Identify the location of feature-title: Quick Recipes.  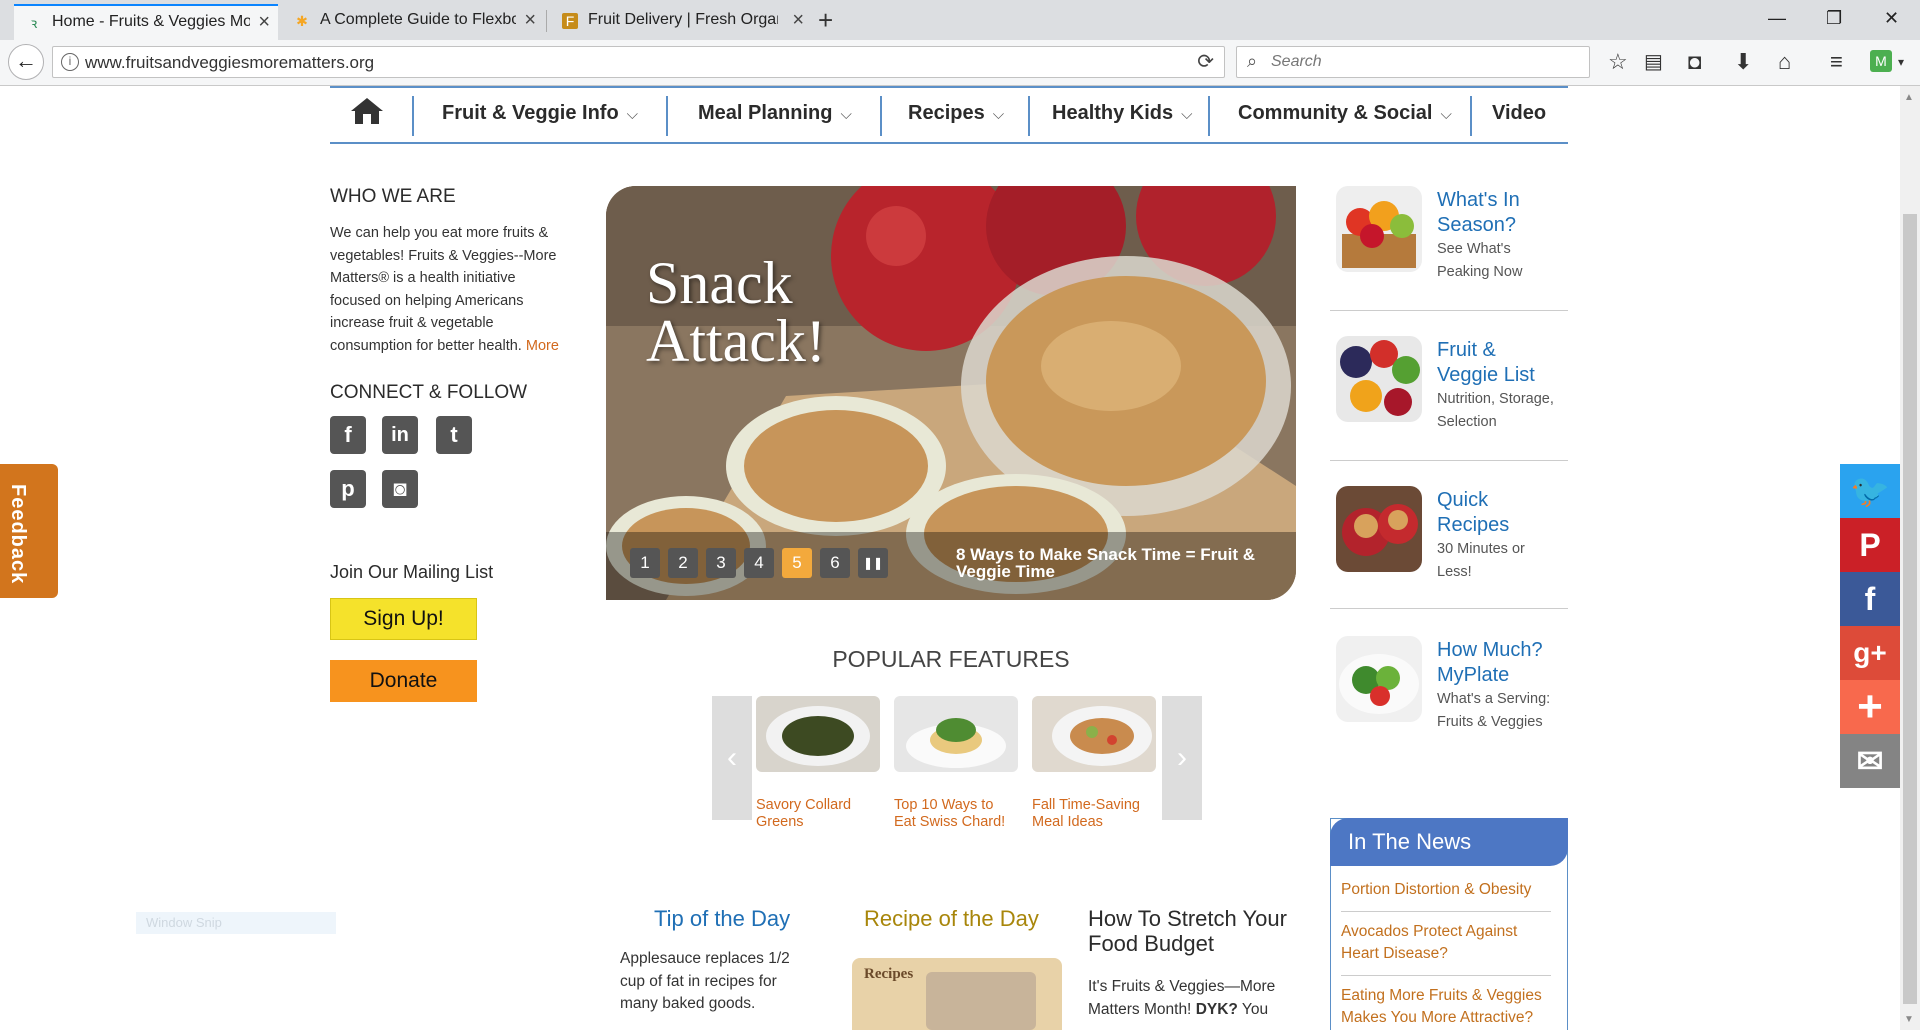
(1492, 513).